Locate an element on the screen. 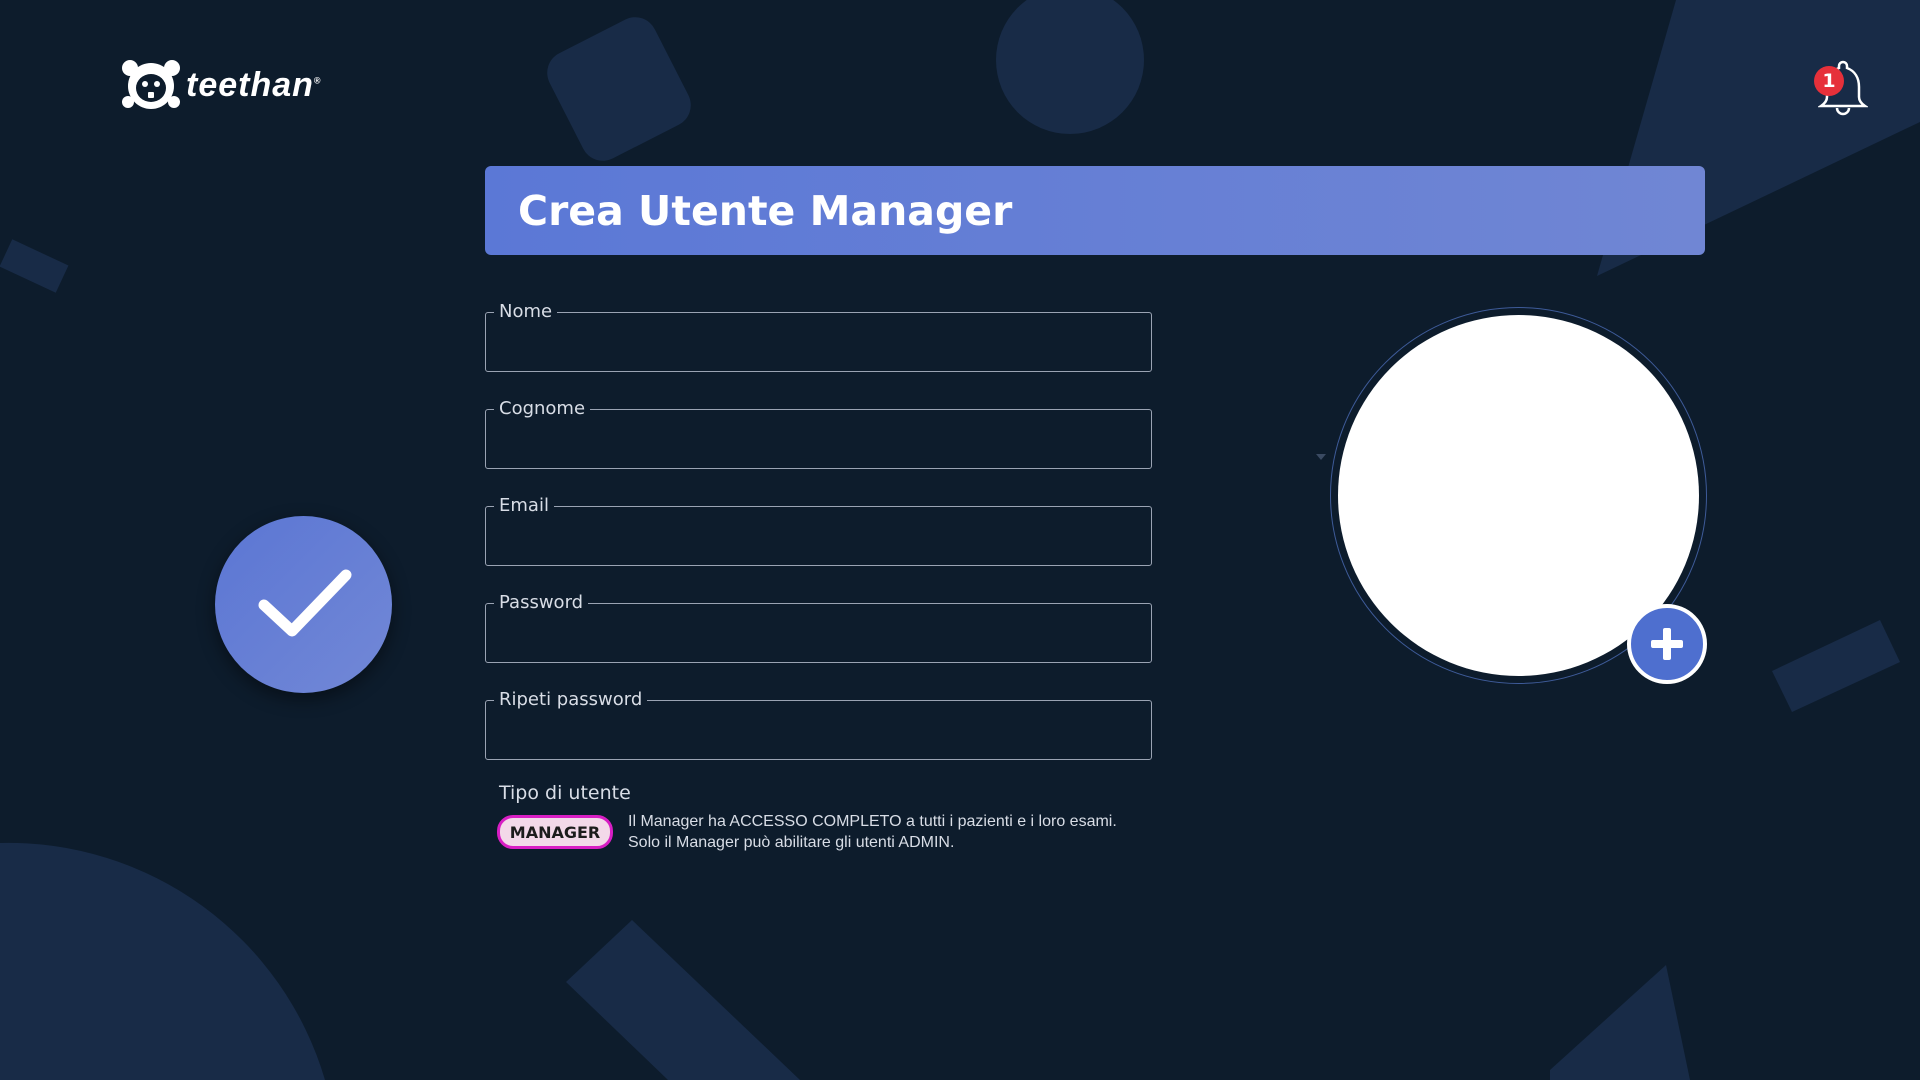 The image size is (1920, 1080). user-type-label: Tipo di utente is located at coordinates (565, 793).